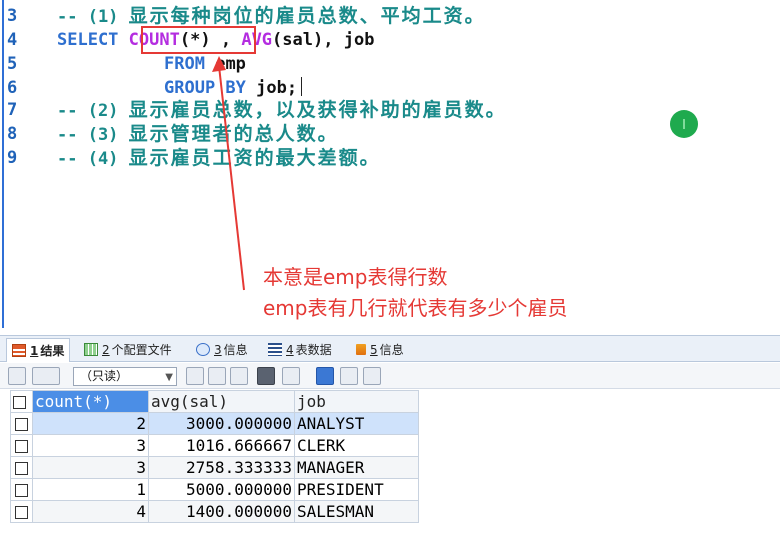 The width and height of the screenshot is (780, 553). I want to click on line-number: 8, so click(12, 134).